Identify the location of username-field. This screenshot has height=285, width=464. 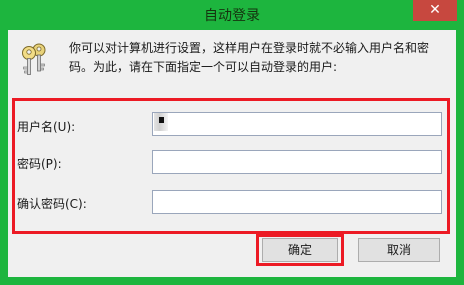
(297, 124).